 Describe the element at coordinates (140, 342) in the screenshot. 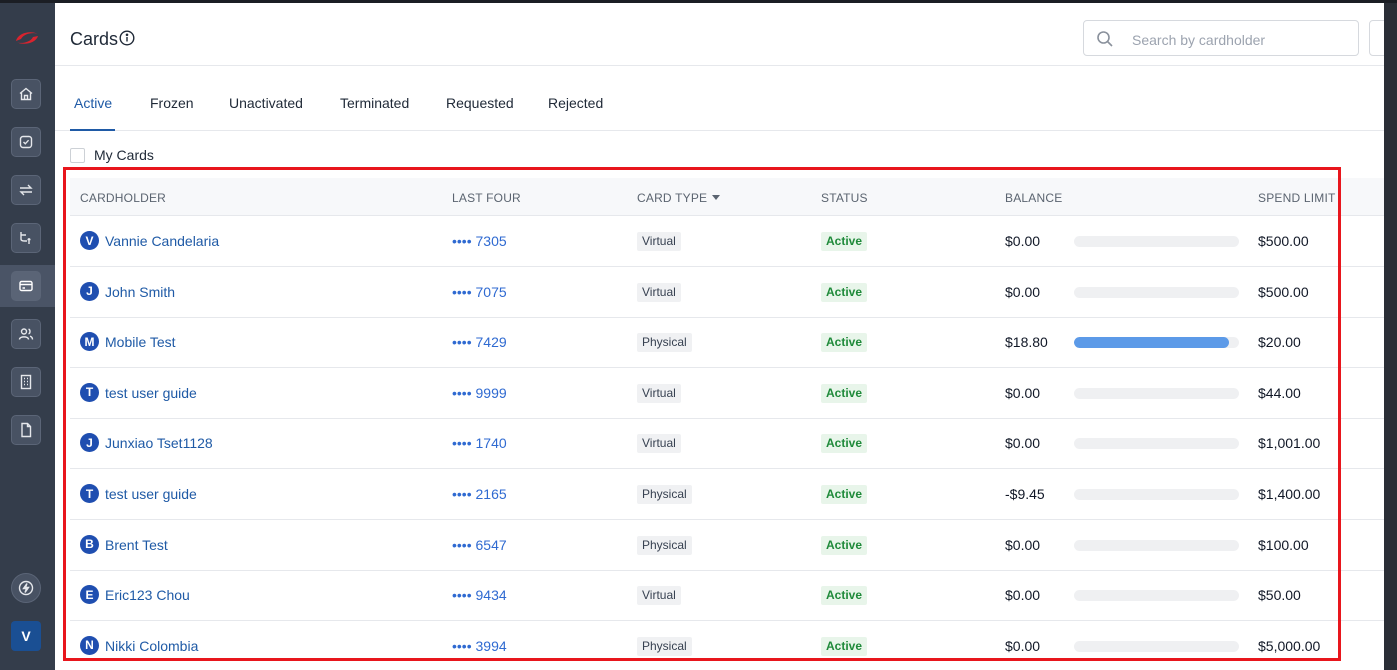

I see `cardholder-name: Mobile Test` at that location.